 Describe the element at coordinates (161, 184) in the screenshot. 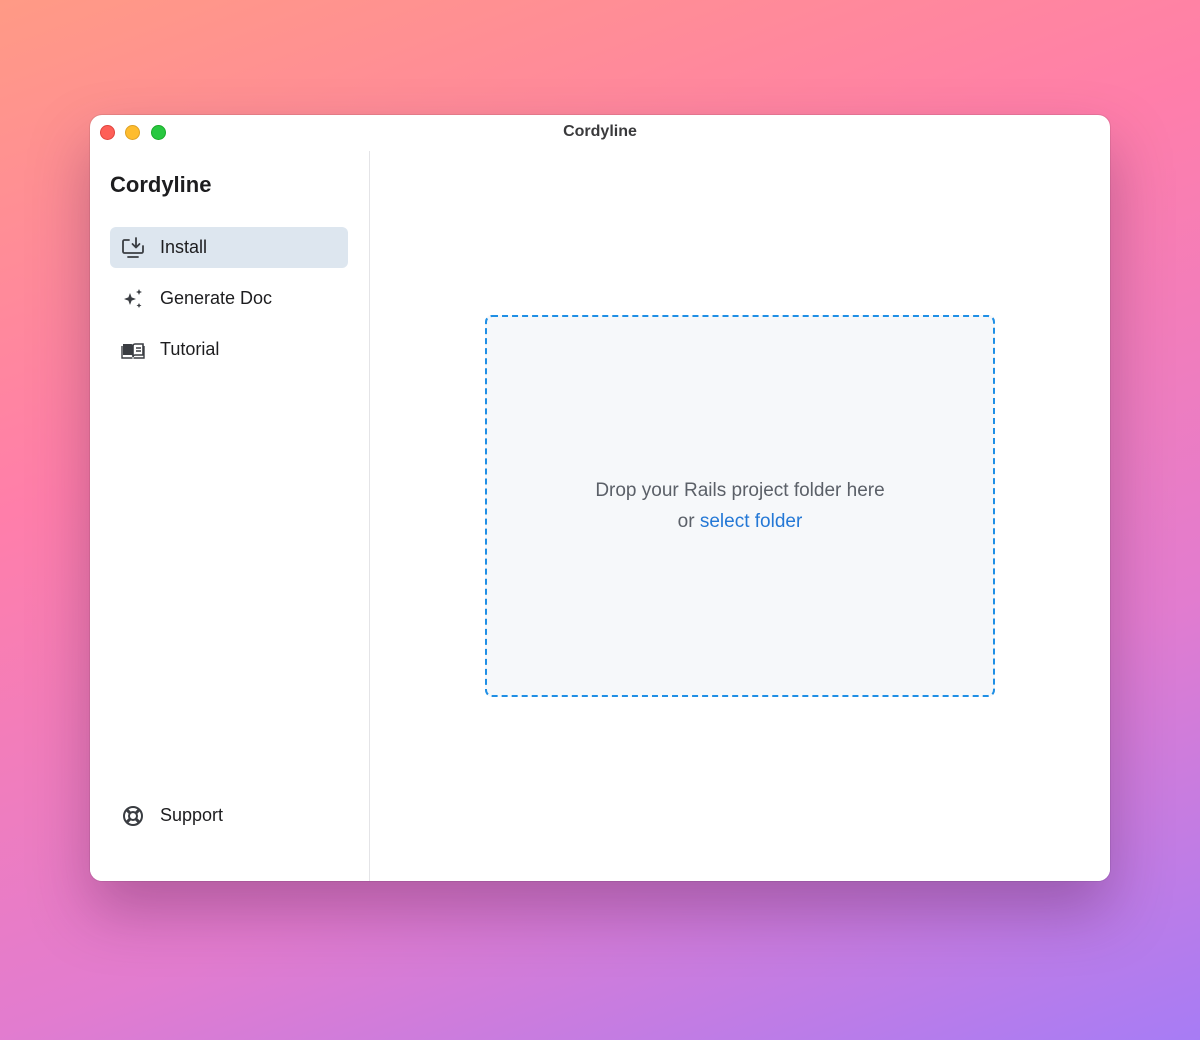

I see `app-name-heading: Cordyline` at that location.